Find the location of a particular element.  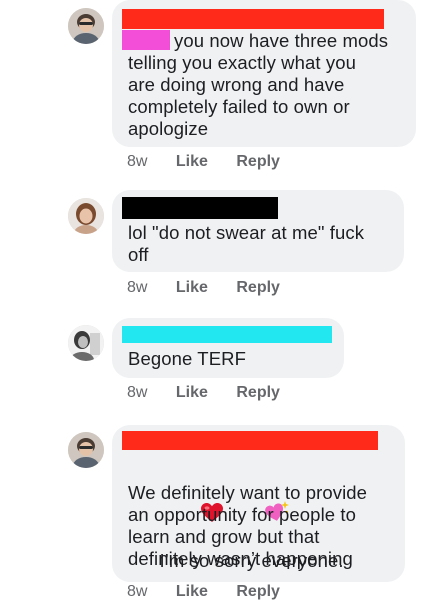

comment-text-line-1: you now have three mods is located at coordinates (281, 40).